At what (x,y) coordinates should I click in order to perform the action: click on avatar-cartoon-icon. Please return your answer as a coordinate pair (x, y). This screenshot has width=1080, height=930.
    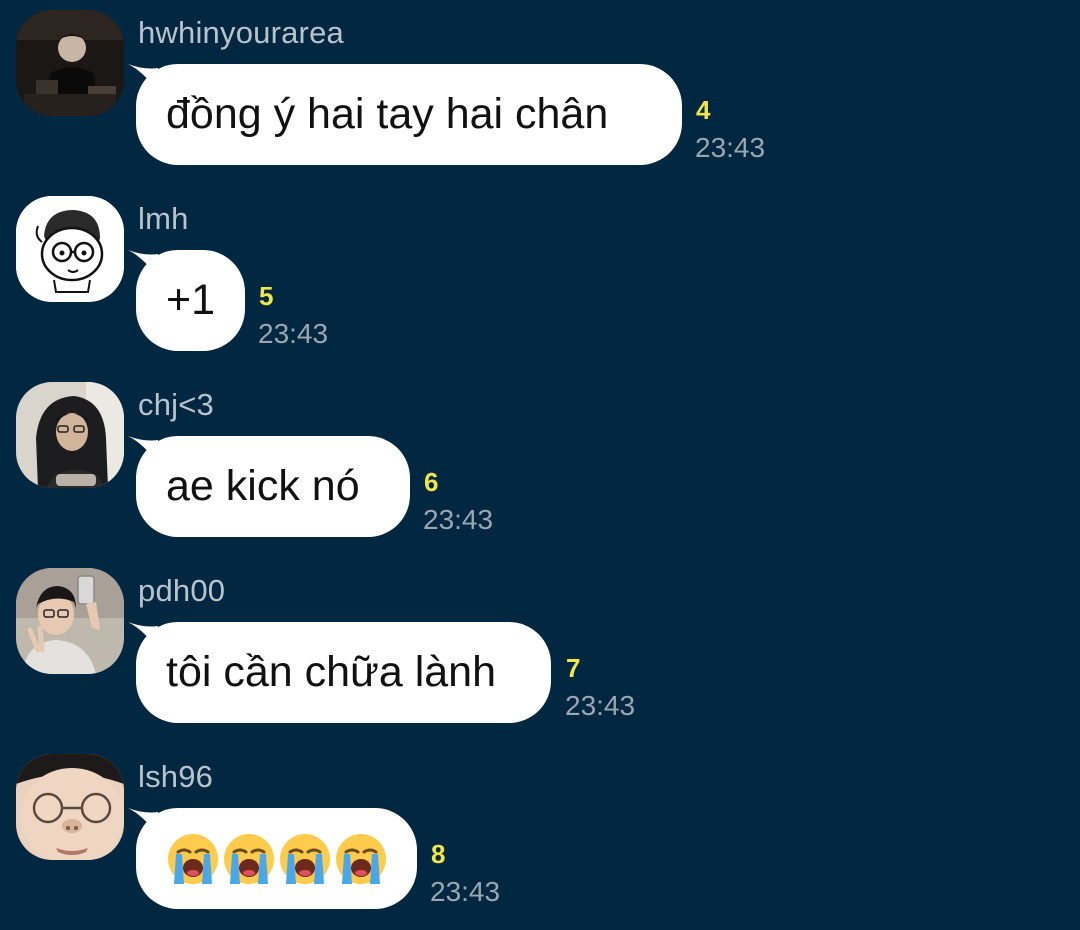
    Looking at the image, I should click on (70, 249).